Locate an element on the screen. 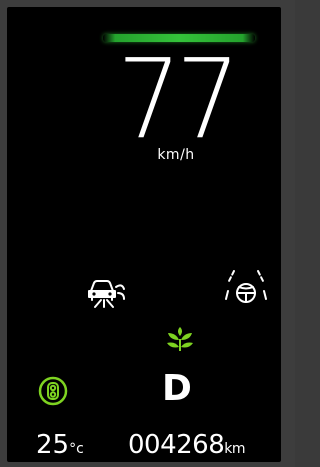 The width and height of the screenshot is (320, 467). car-distance-warning-icon is located at coordinates (106, 294).